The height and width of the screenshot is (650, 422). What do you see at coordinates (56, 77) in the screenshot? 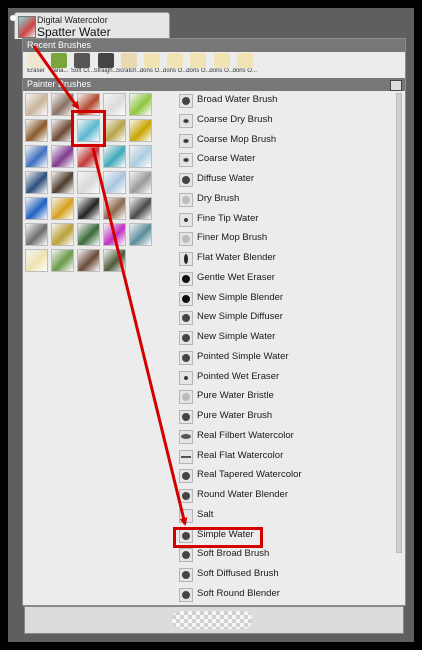
I see `arrow-to-category` at bounding box center [56, 77].